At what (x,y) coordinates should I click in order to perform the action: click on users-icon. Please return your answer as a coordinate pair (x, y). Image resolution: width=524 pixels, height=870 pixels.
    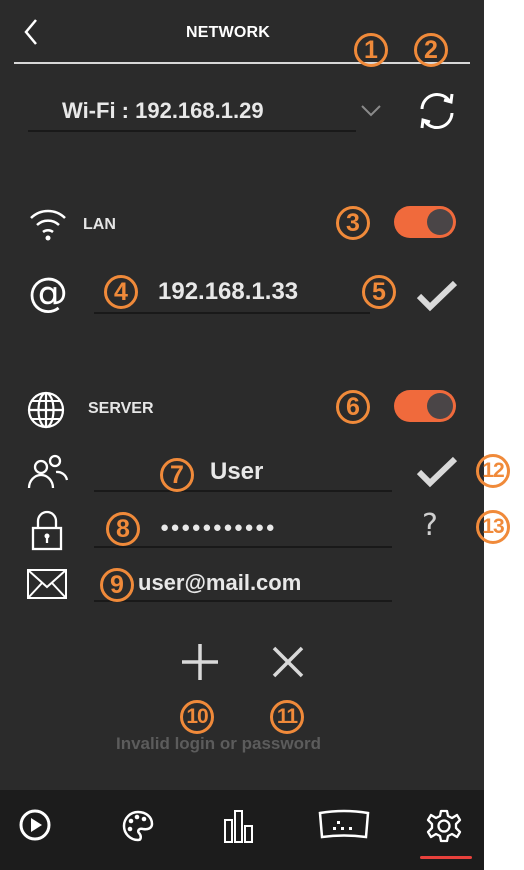
    Looking at the image, I should click on (48, 471).